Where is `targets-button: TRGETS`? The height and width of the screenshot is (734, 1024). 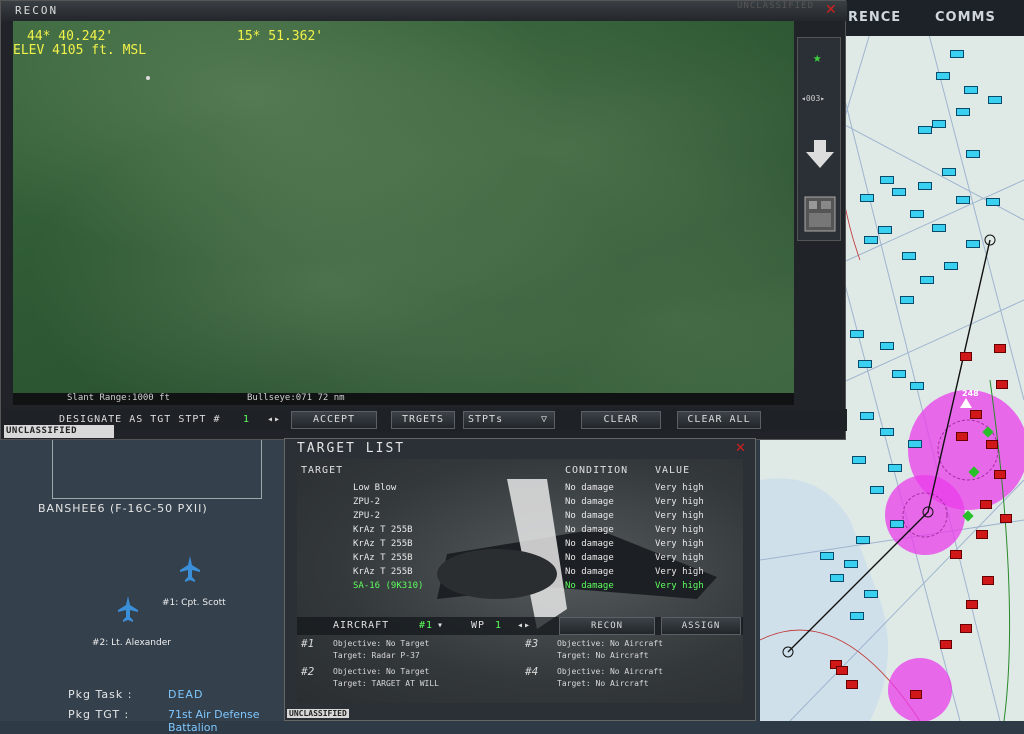
targets-button: TRGETS is located at coordinates (423, 420).